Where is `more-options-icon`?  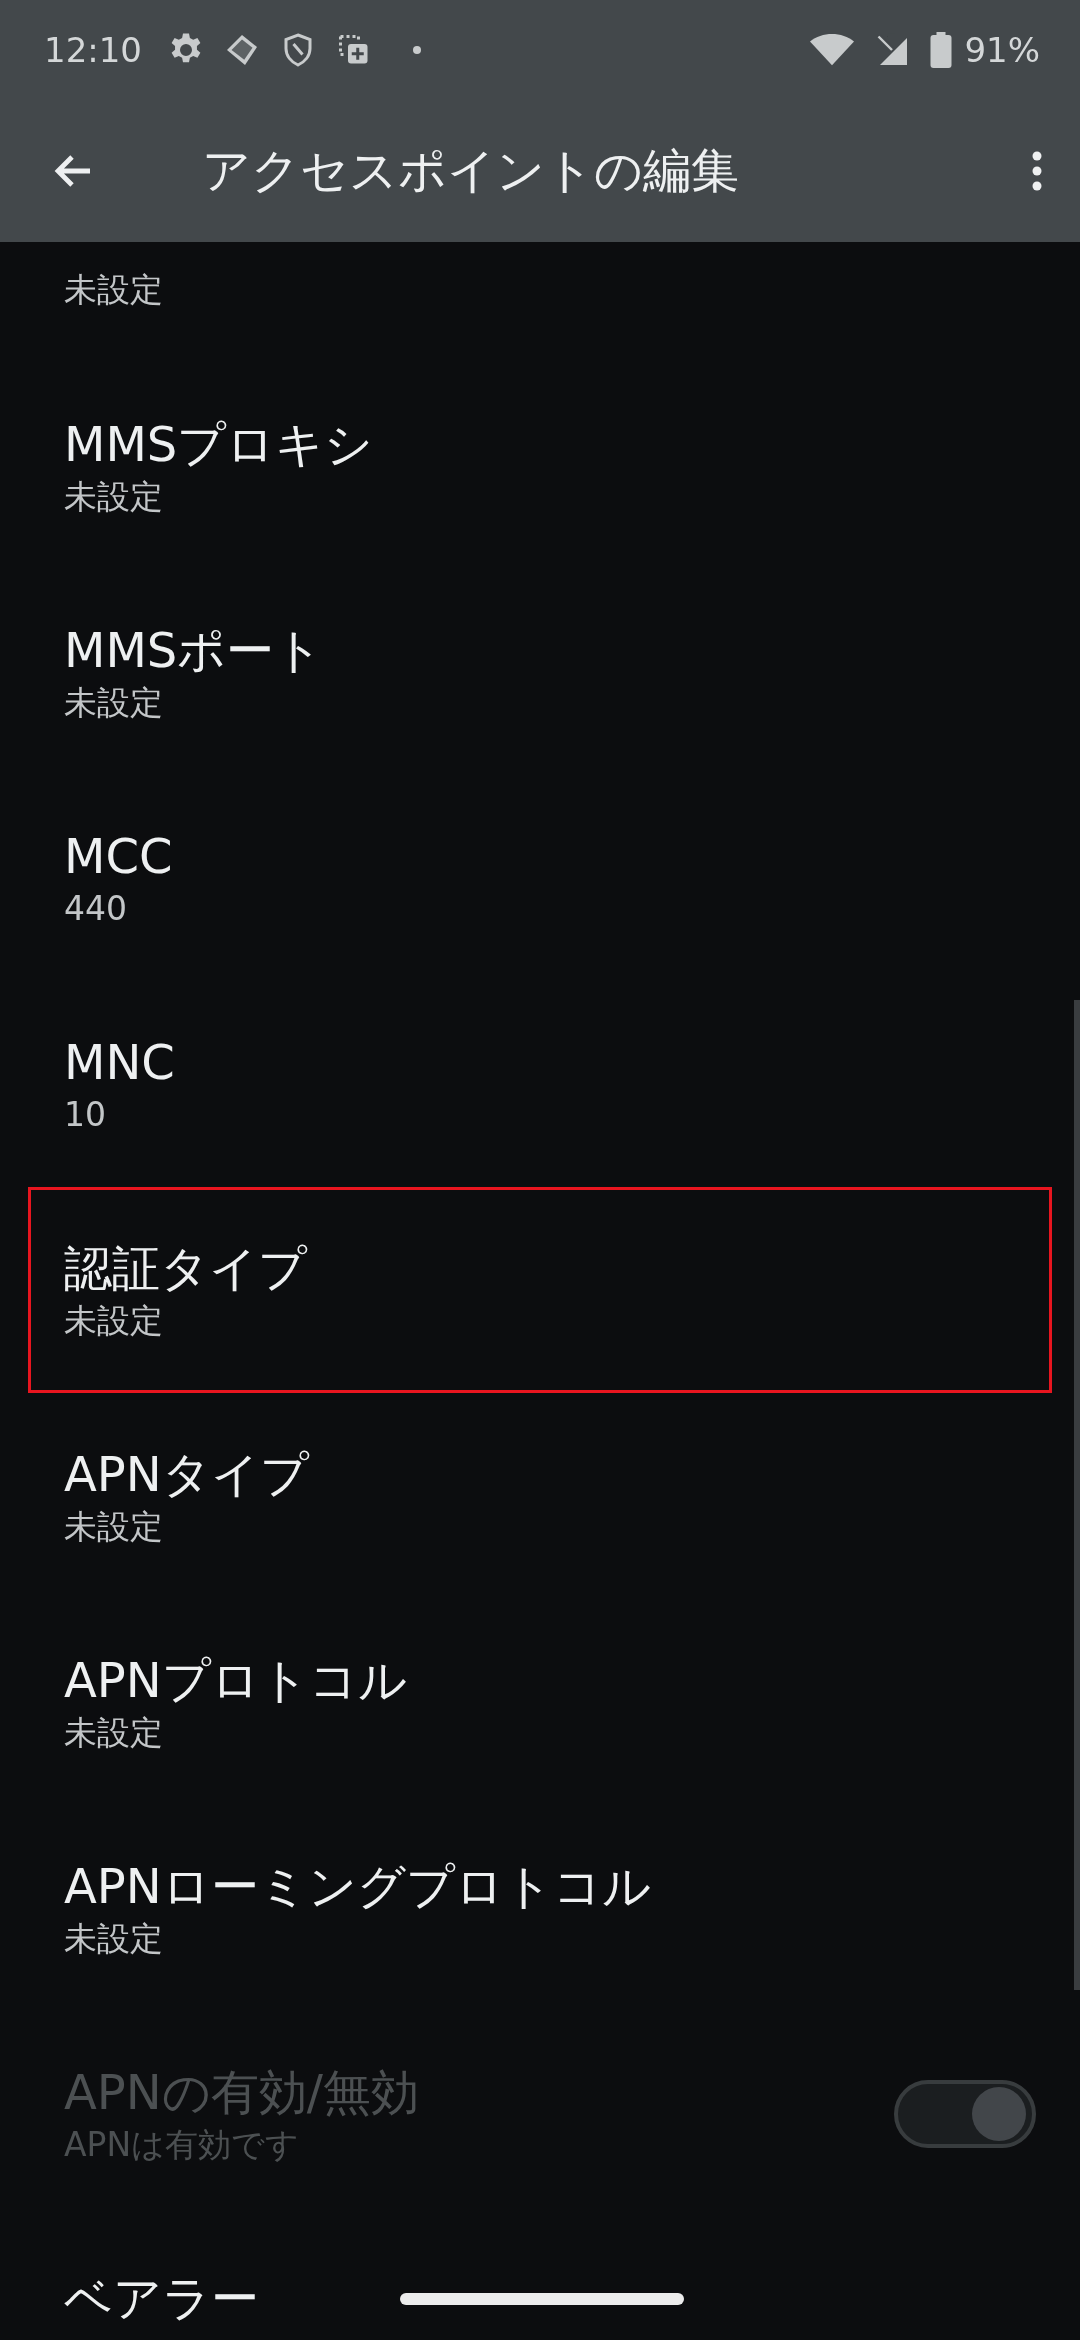 more-options-icon is located at coordinates (1037, 171).